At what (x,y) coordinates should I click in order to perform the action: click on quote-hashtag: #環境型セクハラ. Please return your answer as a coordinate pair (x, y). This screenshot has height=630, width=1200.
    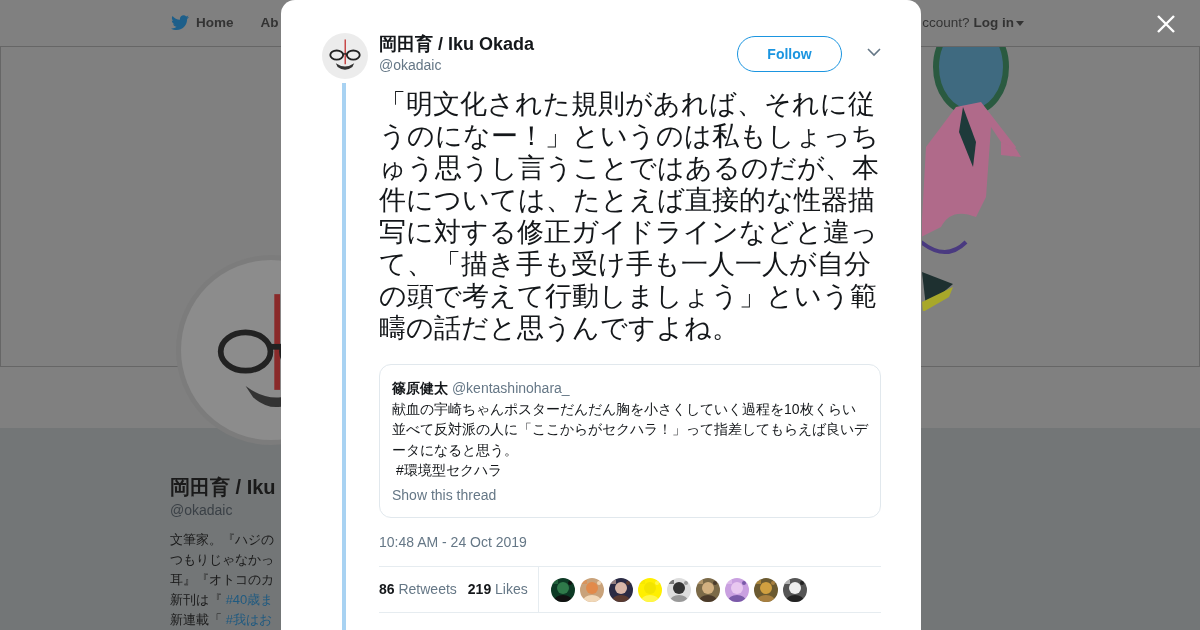
    Looking at the image, I should click on (448, 470).